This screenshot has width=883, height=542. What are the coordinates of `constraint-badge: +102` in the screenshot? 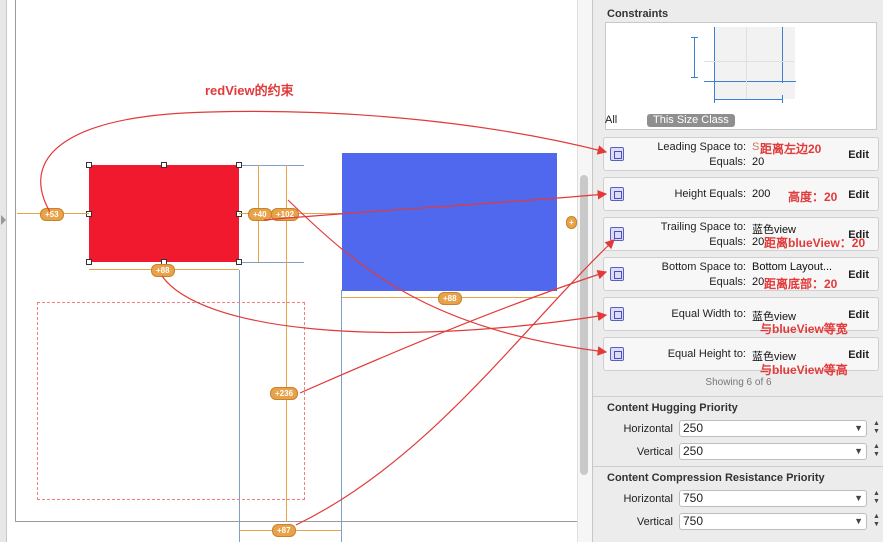 It's located at (285, 214).